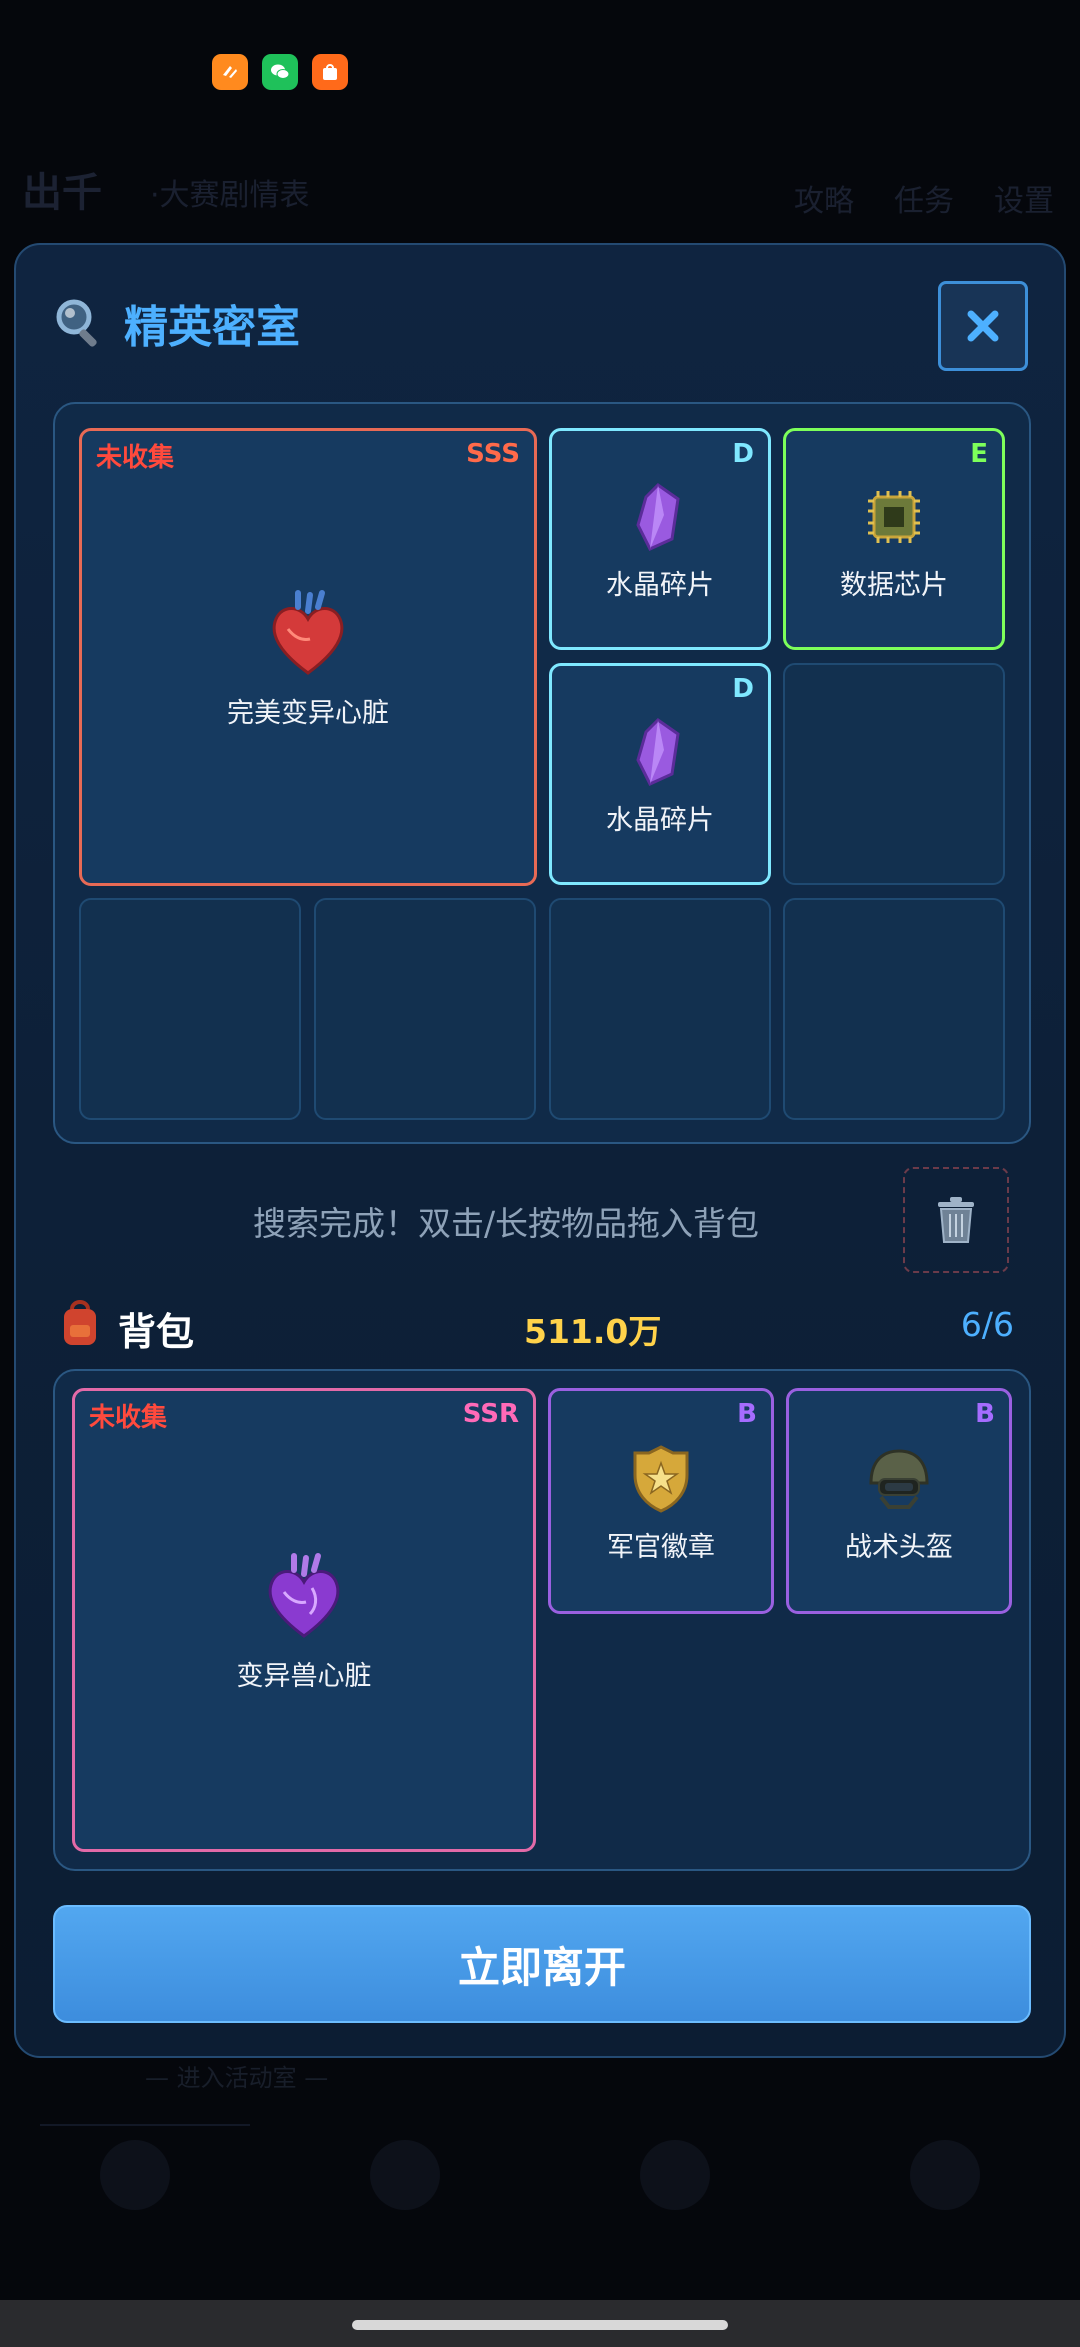 The width and height of the screenshot is (1080, 2347). What do you see at coordinates (145, 2125) in the screenshot?
I see `background-divider` at bounding box center [145, 2125].